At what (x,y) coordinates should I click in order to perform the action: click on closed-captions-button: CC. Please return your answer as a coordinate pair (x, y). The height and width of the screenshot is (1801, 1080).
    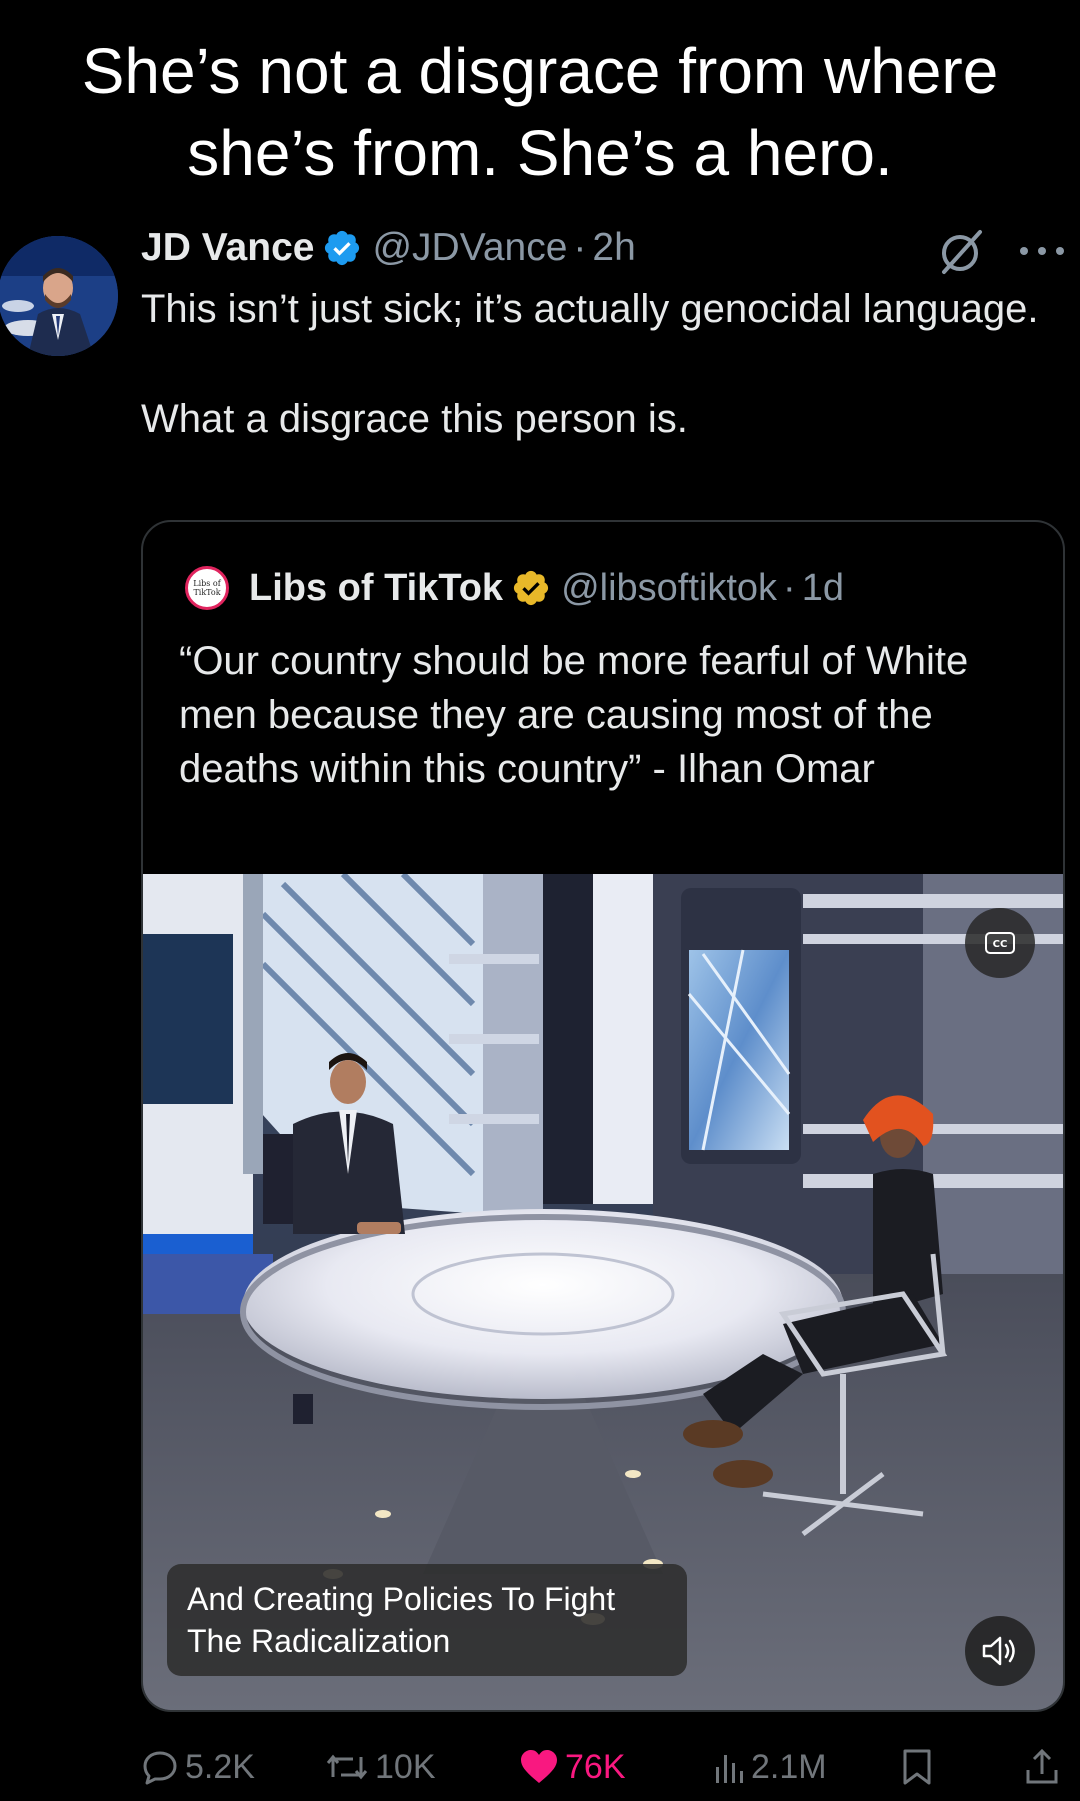
    Looking at the image, I should click on (1000, 943).